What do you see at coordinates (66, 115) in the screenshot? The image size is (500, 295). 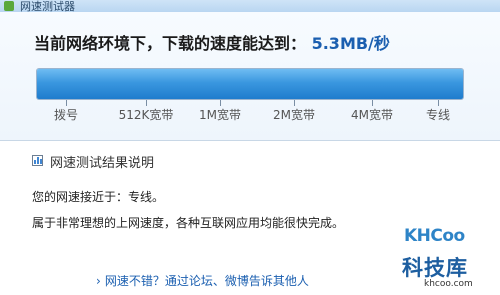 I see `scale-label: 拨号` at bounding box center [66, 115].